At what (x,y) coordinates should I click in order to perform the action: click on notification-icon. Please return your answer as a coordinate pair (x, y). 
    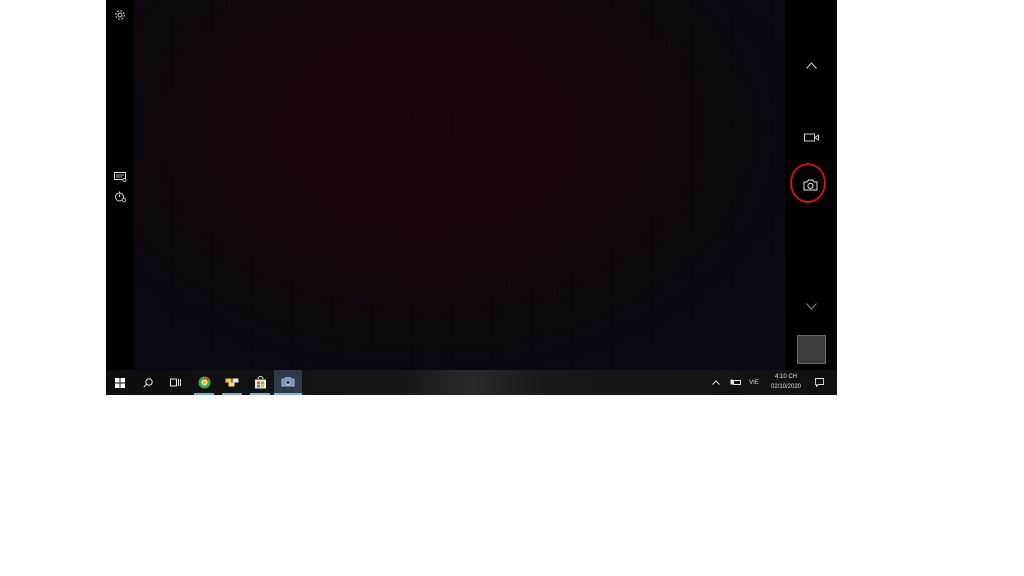
    Looking at the image, I should click on (819, 382).